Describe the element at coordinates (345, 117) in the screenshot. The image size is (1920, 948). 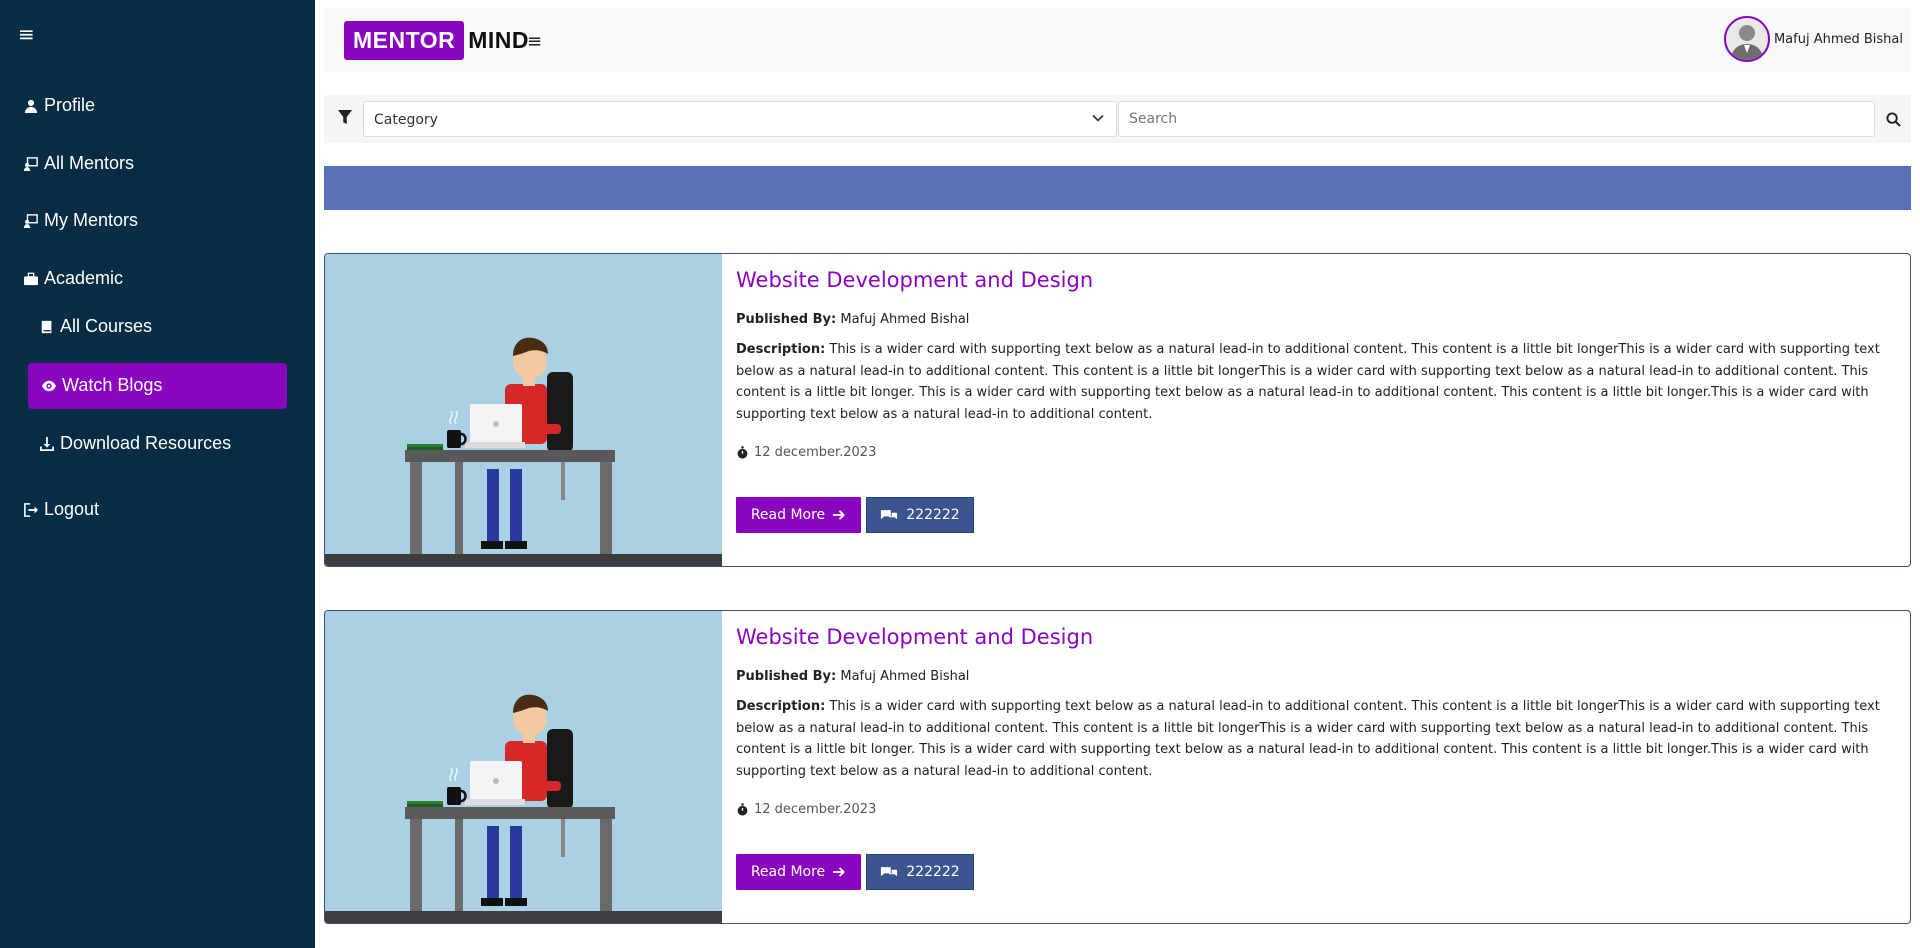
I see `filter-icon` at that location.